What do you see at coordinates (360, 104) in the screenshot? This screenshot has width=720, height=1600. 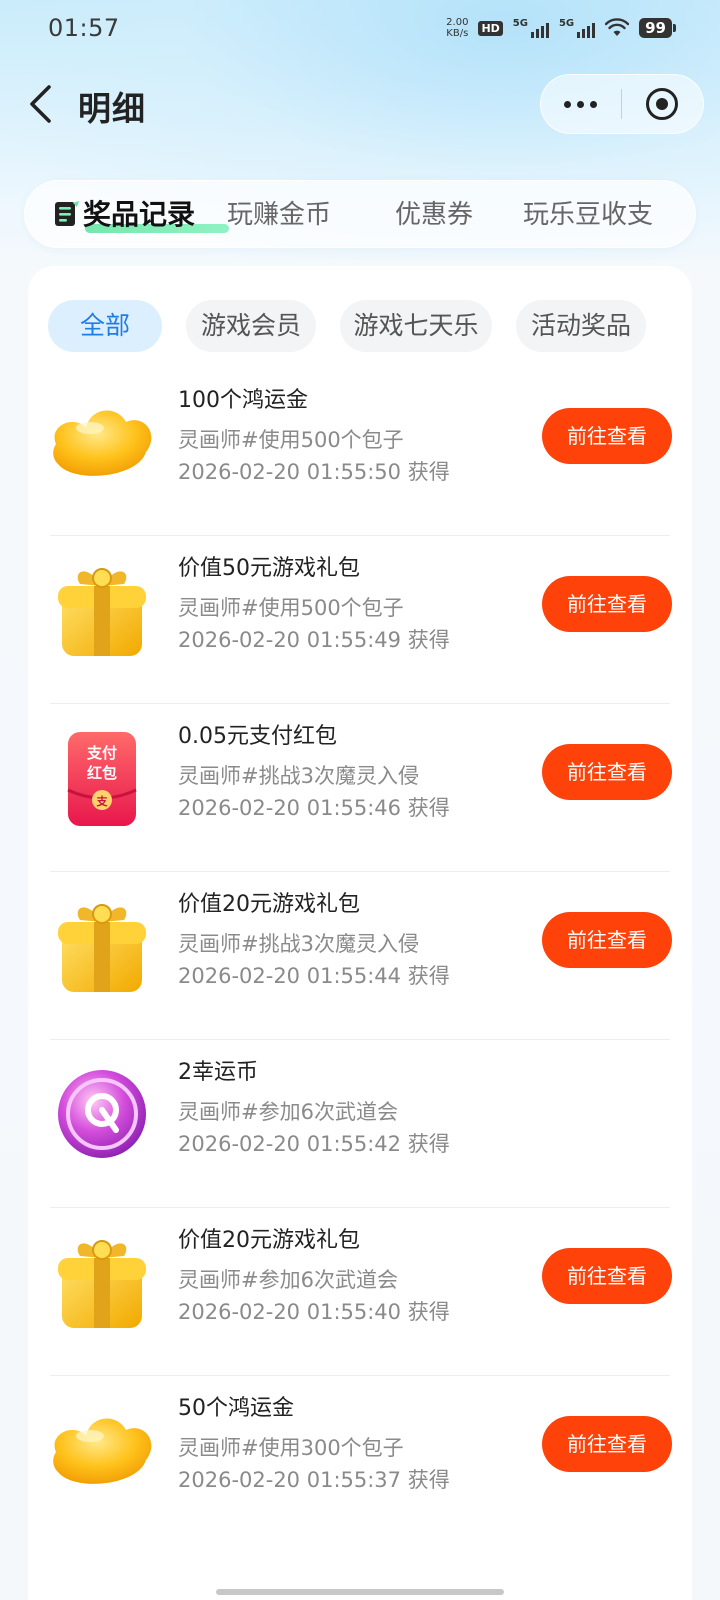 I see `navigation-bar: 明细` at bounding box center [360, 104].